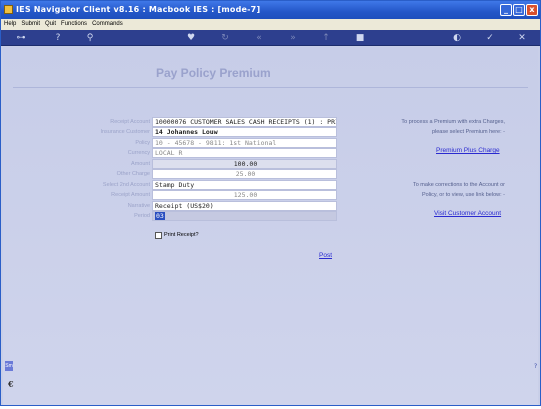 This screenshot has width=541, height=409. I want to click on back-icon: «, so click(259, 38).